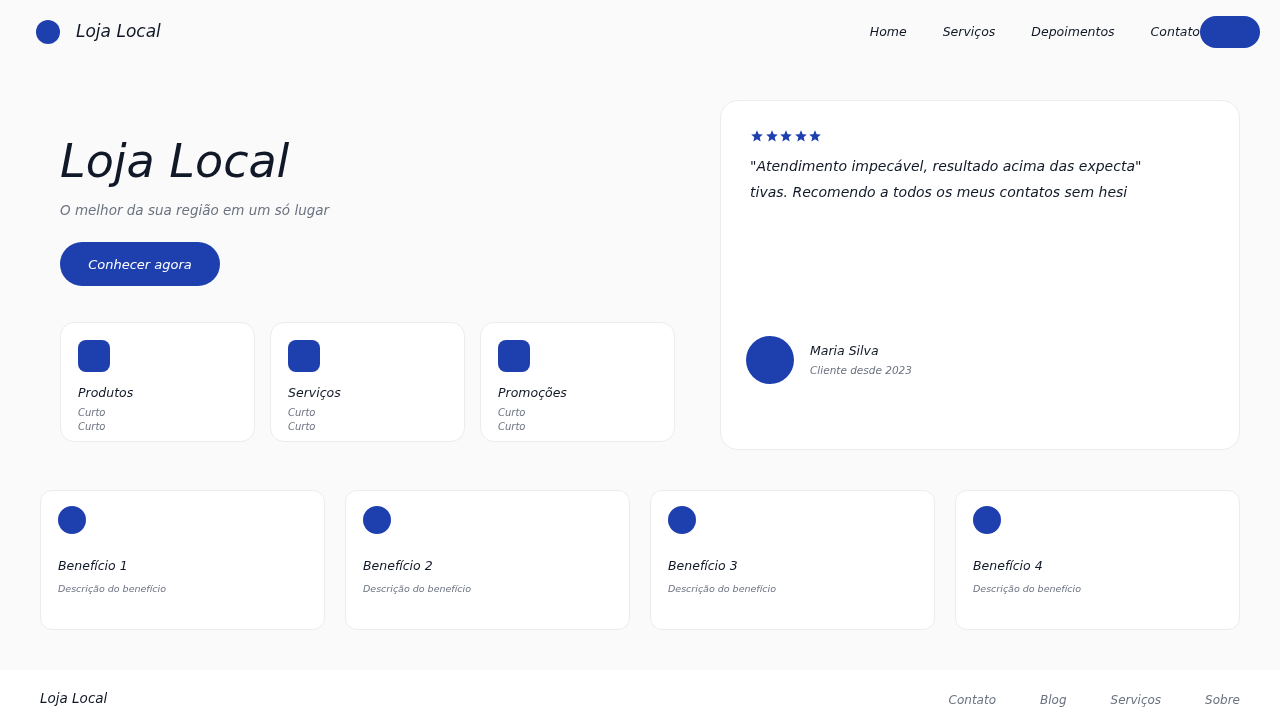 This screenshot has width=1280, height=720. I want to click on nav-link: Contato, so click(1175, 32).